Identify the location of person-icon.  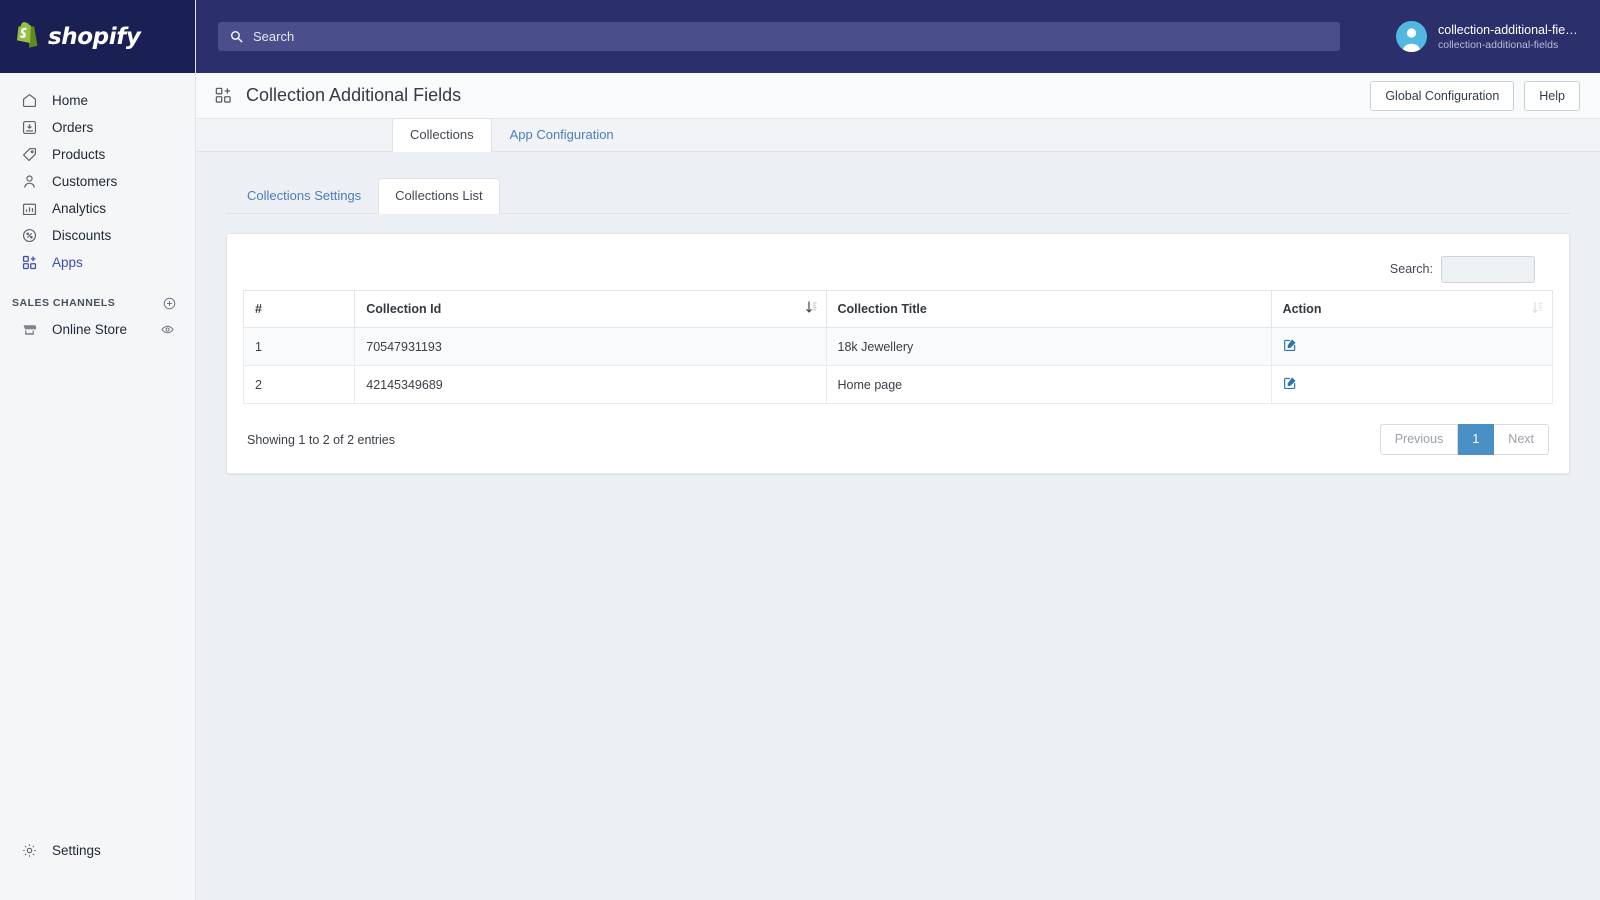
(29, 181).